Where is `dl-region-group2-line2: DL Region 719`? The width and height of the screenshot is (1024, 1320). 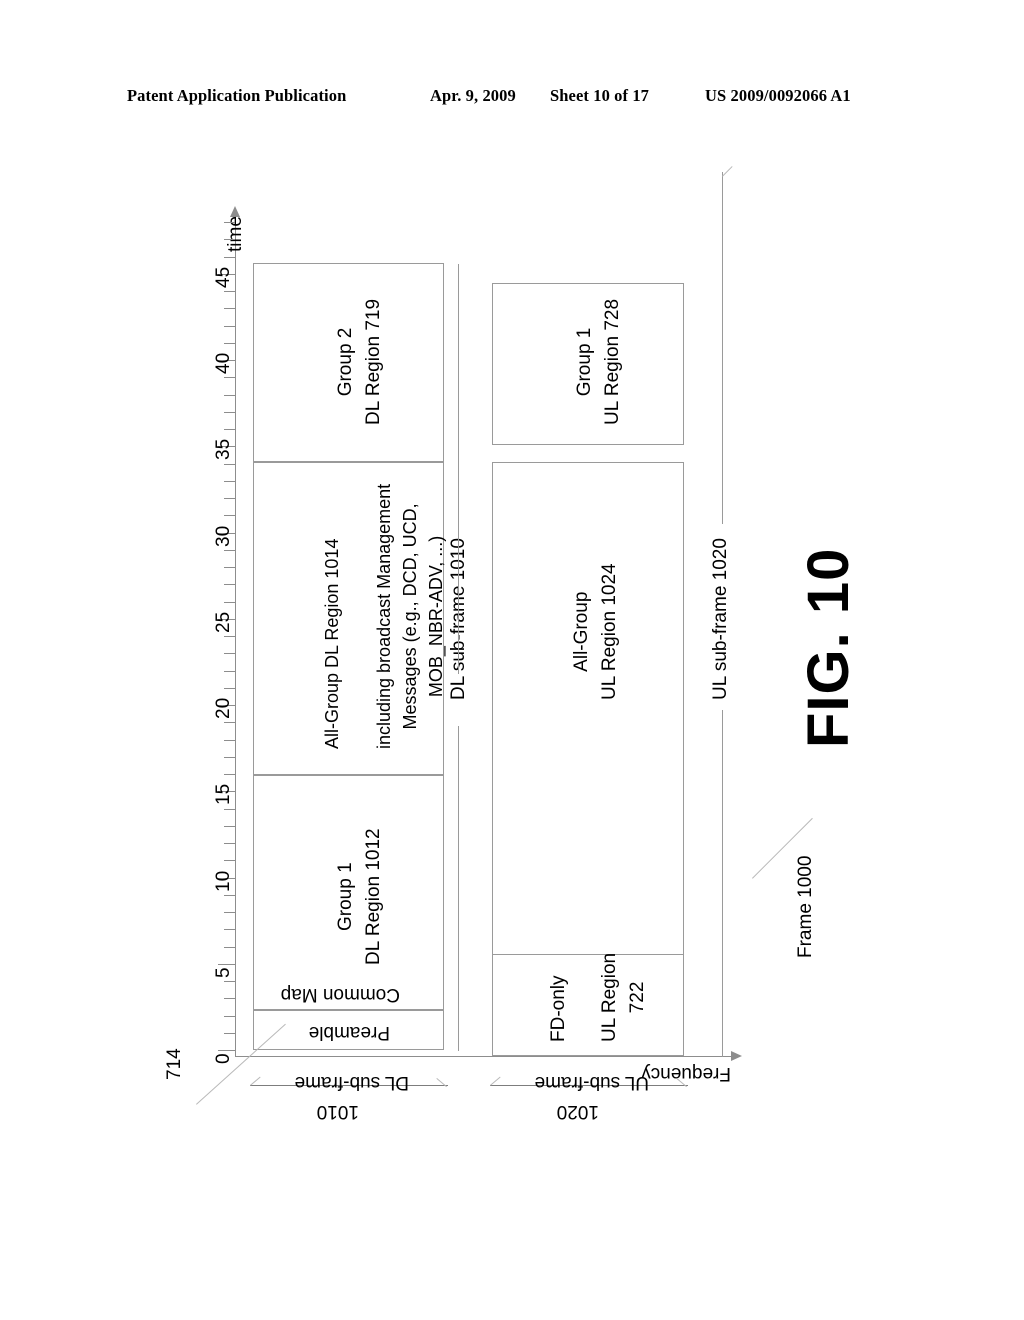
dl-region-group2-line2: DL Region 719 is located at coordinates (373, 361).